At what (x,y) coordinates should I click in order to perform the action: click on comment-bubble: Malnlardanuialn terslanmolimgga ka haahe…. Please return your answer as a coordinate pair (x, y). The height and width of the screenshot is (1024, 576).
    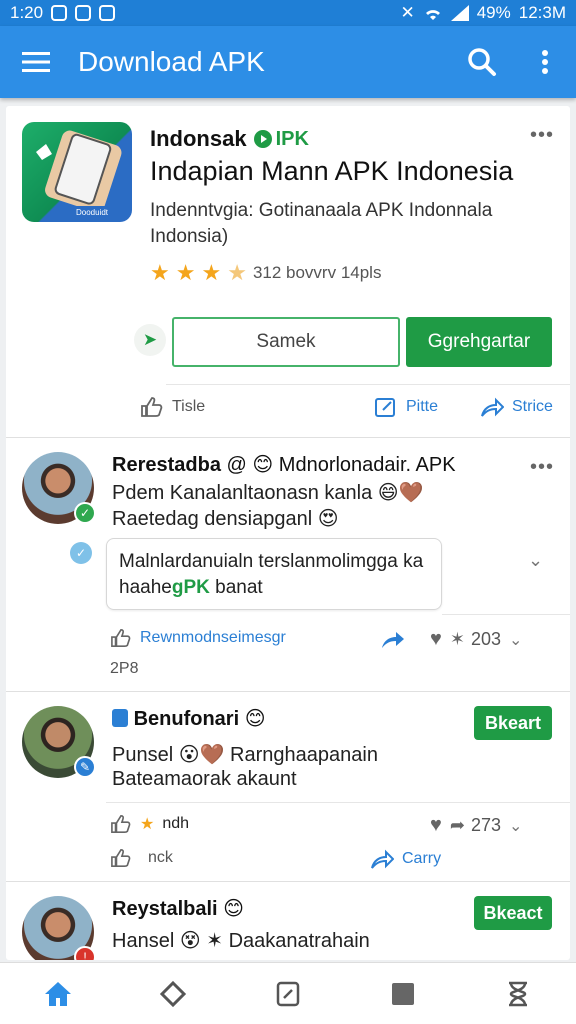
    Looking at the image, I should click on (274, 574).